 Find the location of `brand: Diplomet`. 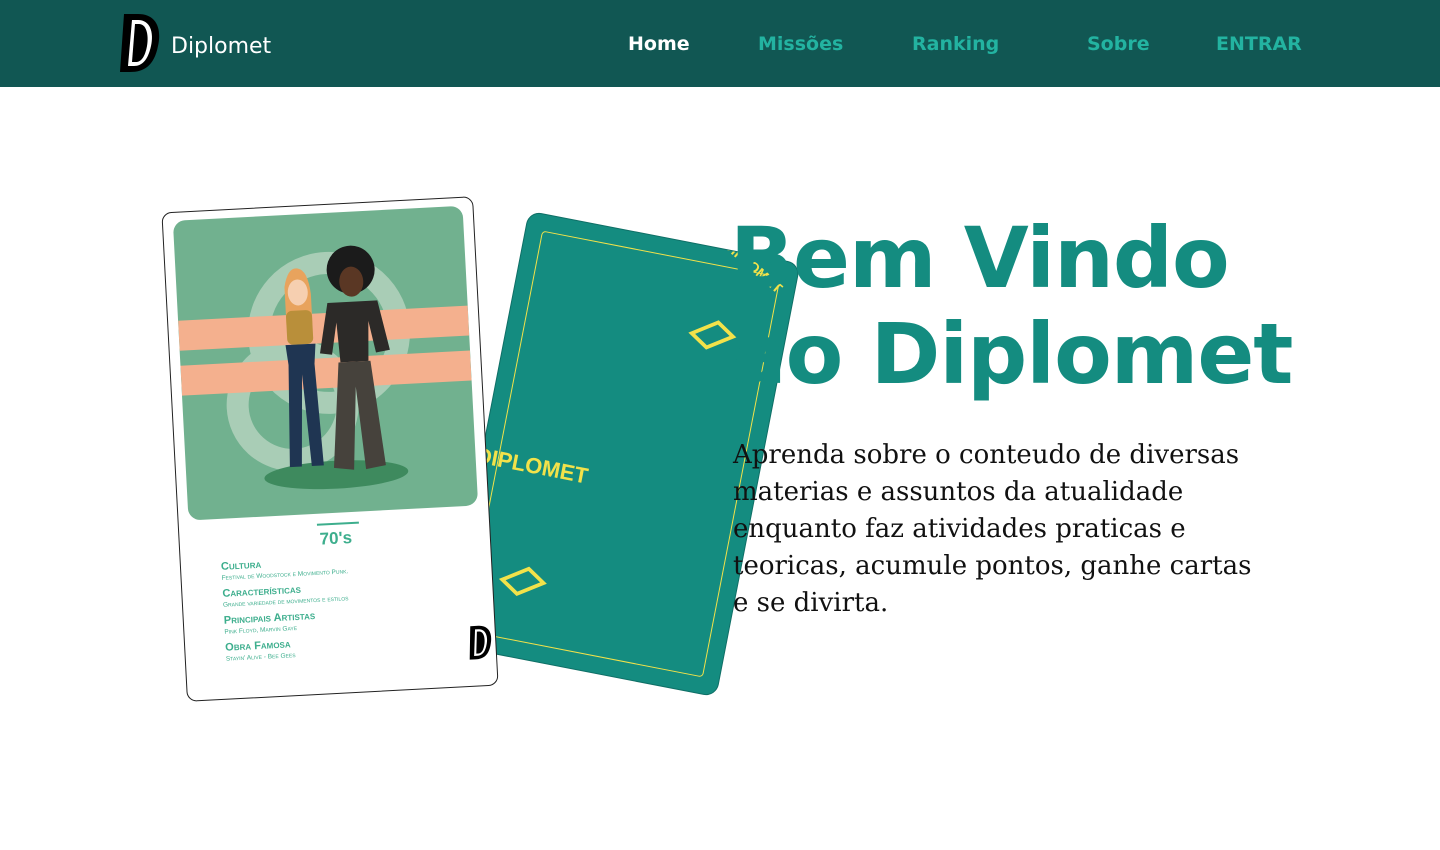

brand: Diplomet is located at coordinates (194, 43).